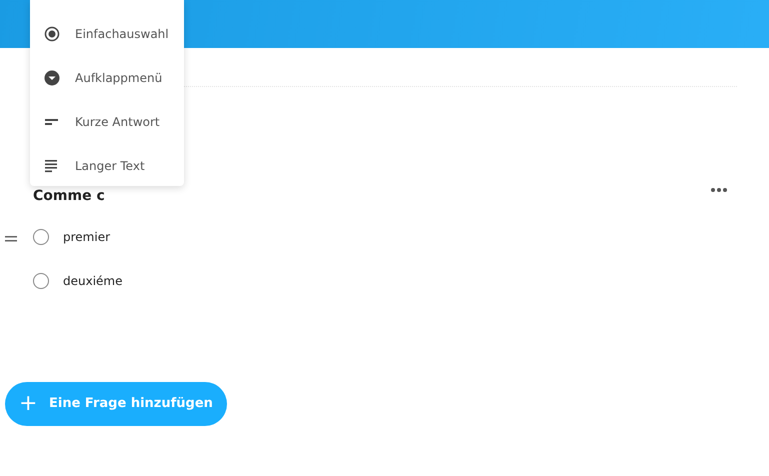 Image resolution: width=769 pixels, height=476 pixels. Describe the element at coordinates (117, 122) in the screenshot. I see `menu-item: Kurze Antwort` at that location.